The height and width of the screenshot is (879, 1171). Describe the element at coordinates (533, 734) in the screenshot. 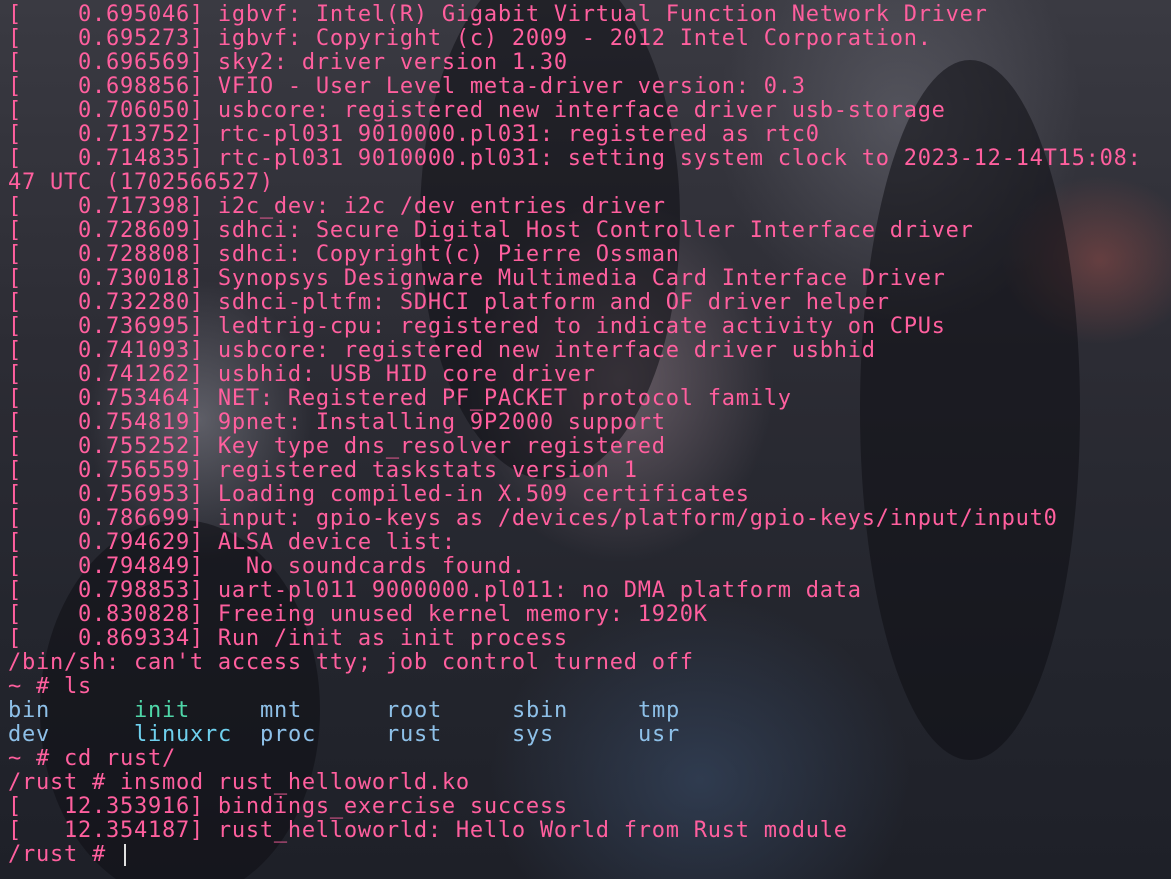

I see `ls-entry-dir: sys` at that location.